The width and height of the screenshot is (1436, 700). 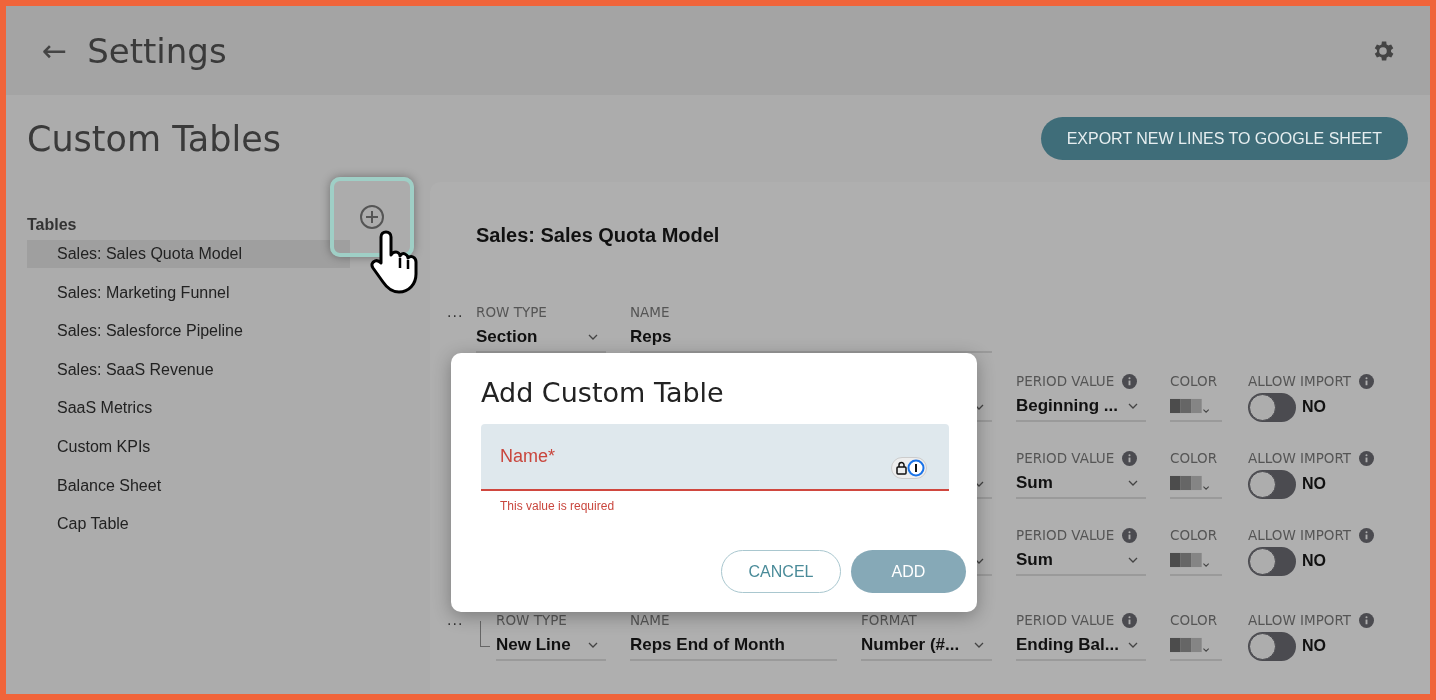 I want to click on password-manager-icon, so click(x=909, y=468).